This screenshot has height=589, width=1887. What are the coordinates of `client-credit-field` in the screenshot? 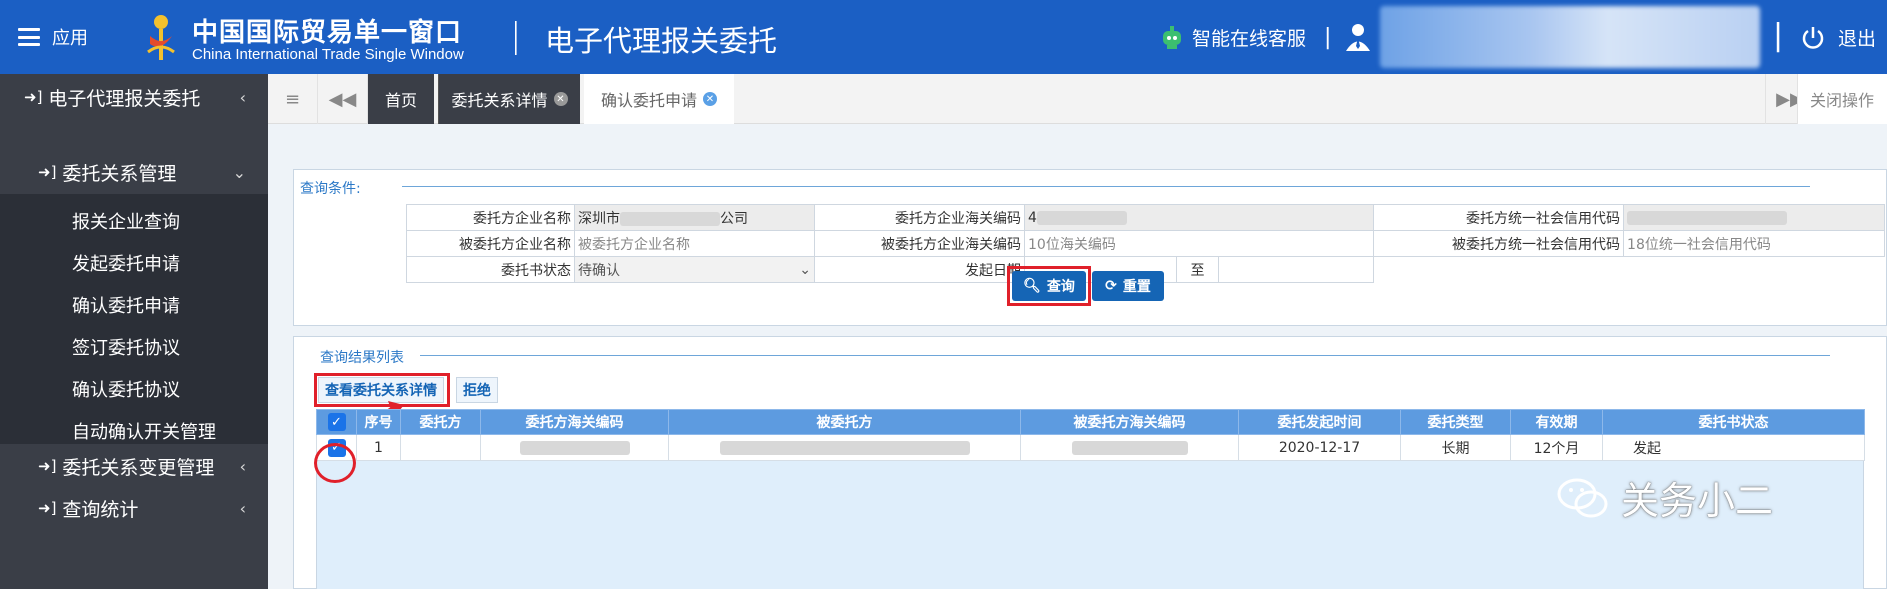 It's located at (1754, 217).